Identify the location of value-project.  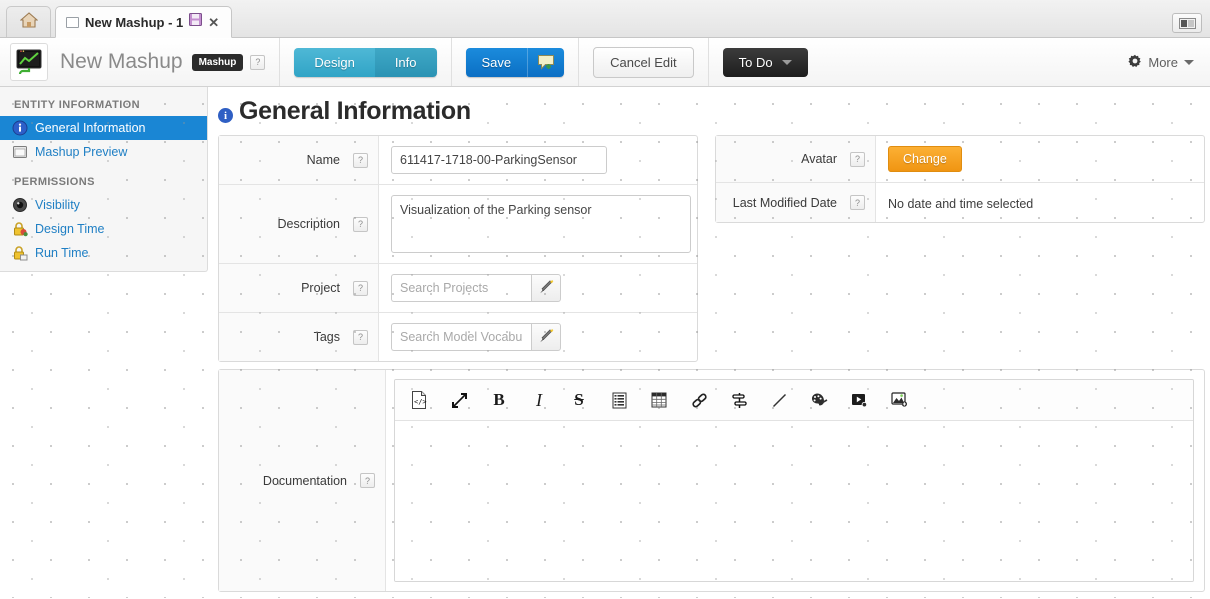
(538, 288).